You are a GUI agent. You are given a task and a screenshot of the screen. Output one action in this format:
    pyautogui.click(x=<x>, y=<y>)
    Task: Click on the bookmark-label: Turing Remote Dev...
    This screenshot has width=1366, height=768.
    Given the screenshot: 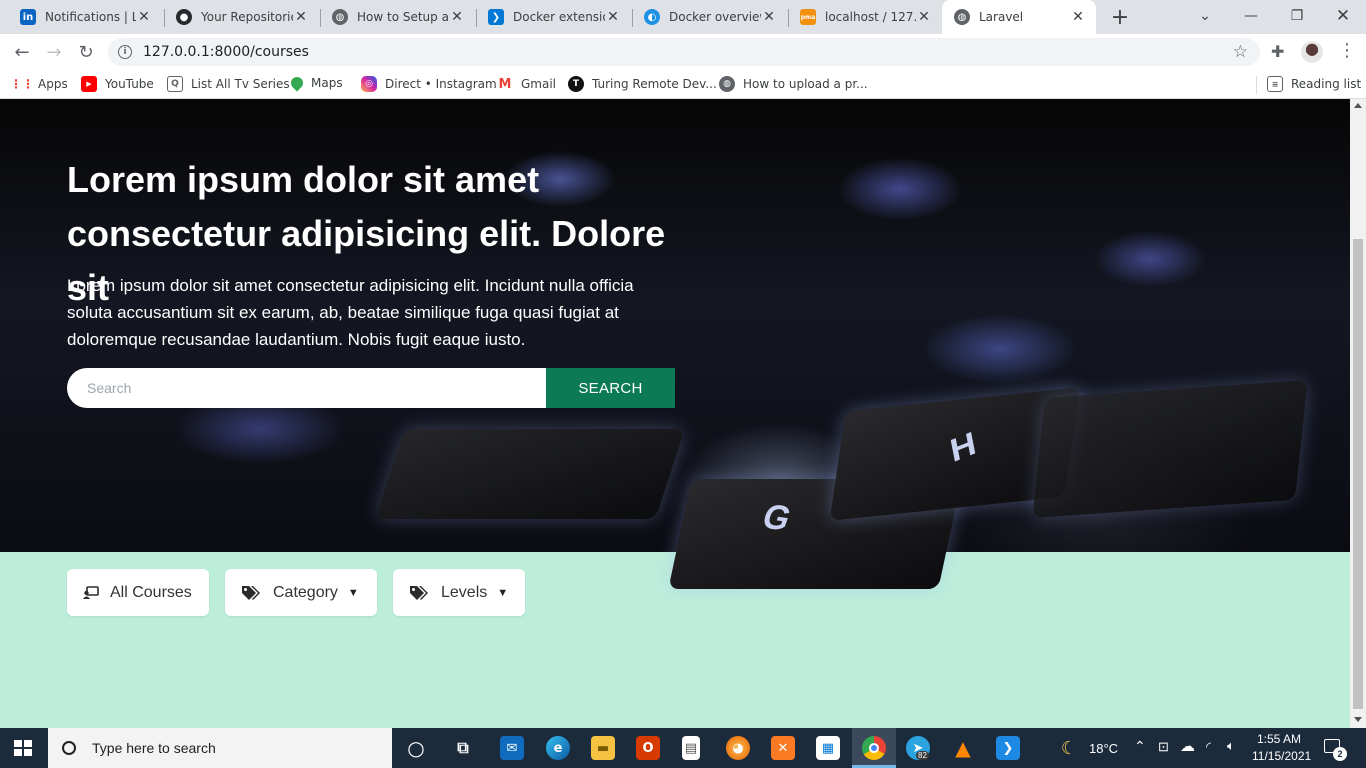 What is the action you would take?
    pyautogui.click(x=654, y=84)
    